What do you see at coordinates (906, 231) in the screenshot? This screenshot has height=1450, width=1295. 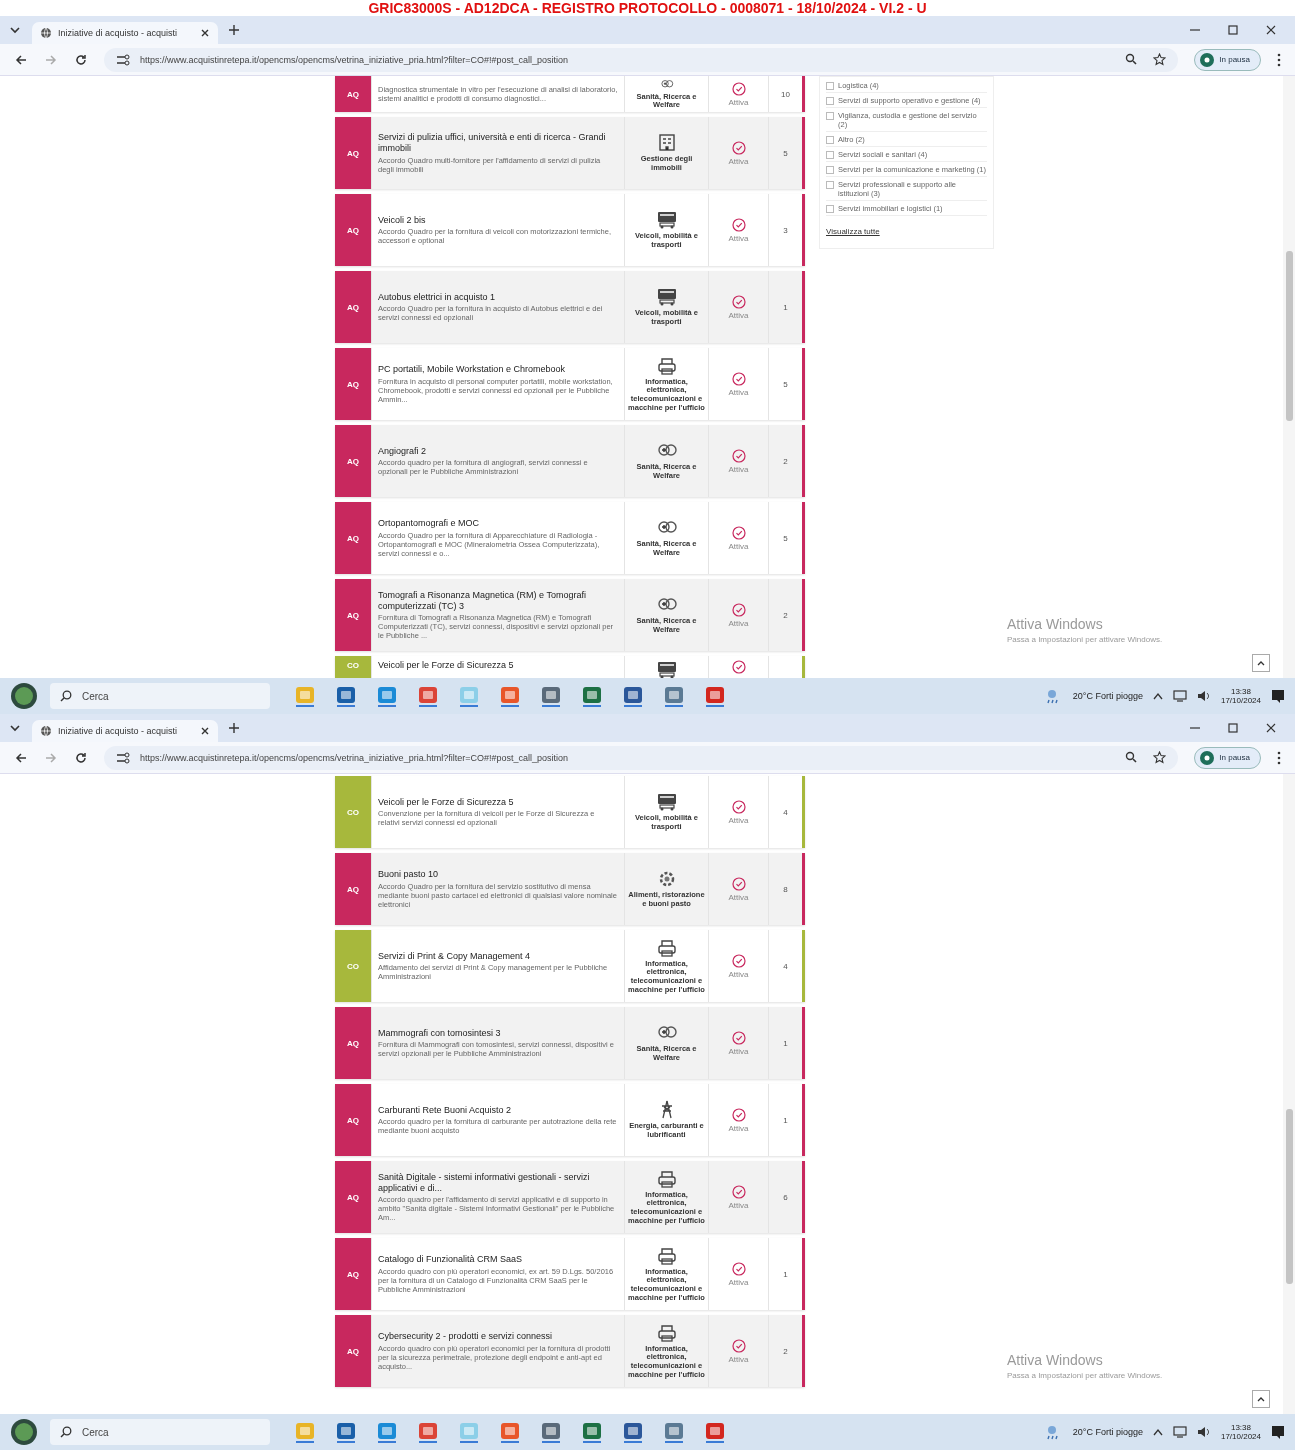 I see `show-all-link: Visualizza tutte` at bounding box center [906, 231].